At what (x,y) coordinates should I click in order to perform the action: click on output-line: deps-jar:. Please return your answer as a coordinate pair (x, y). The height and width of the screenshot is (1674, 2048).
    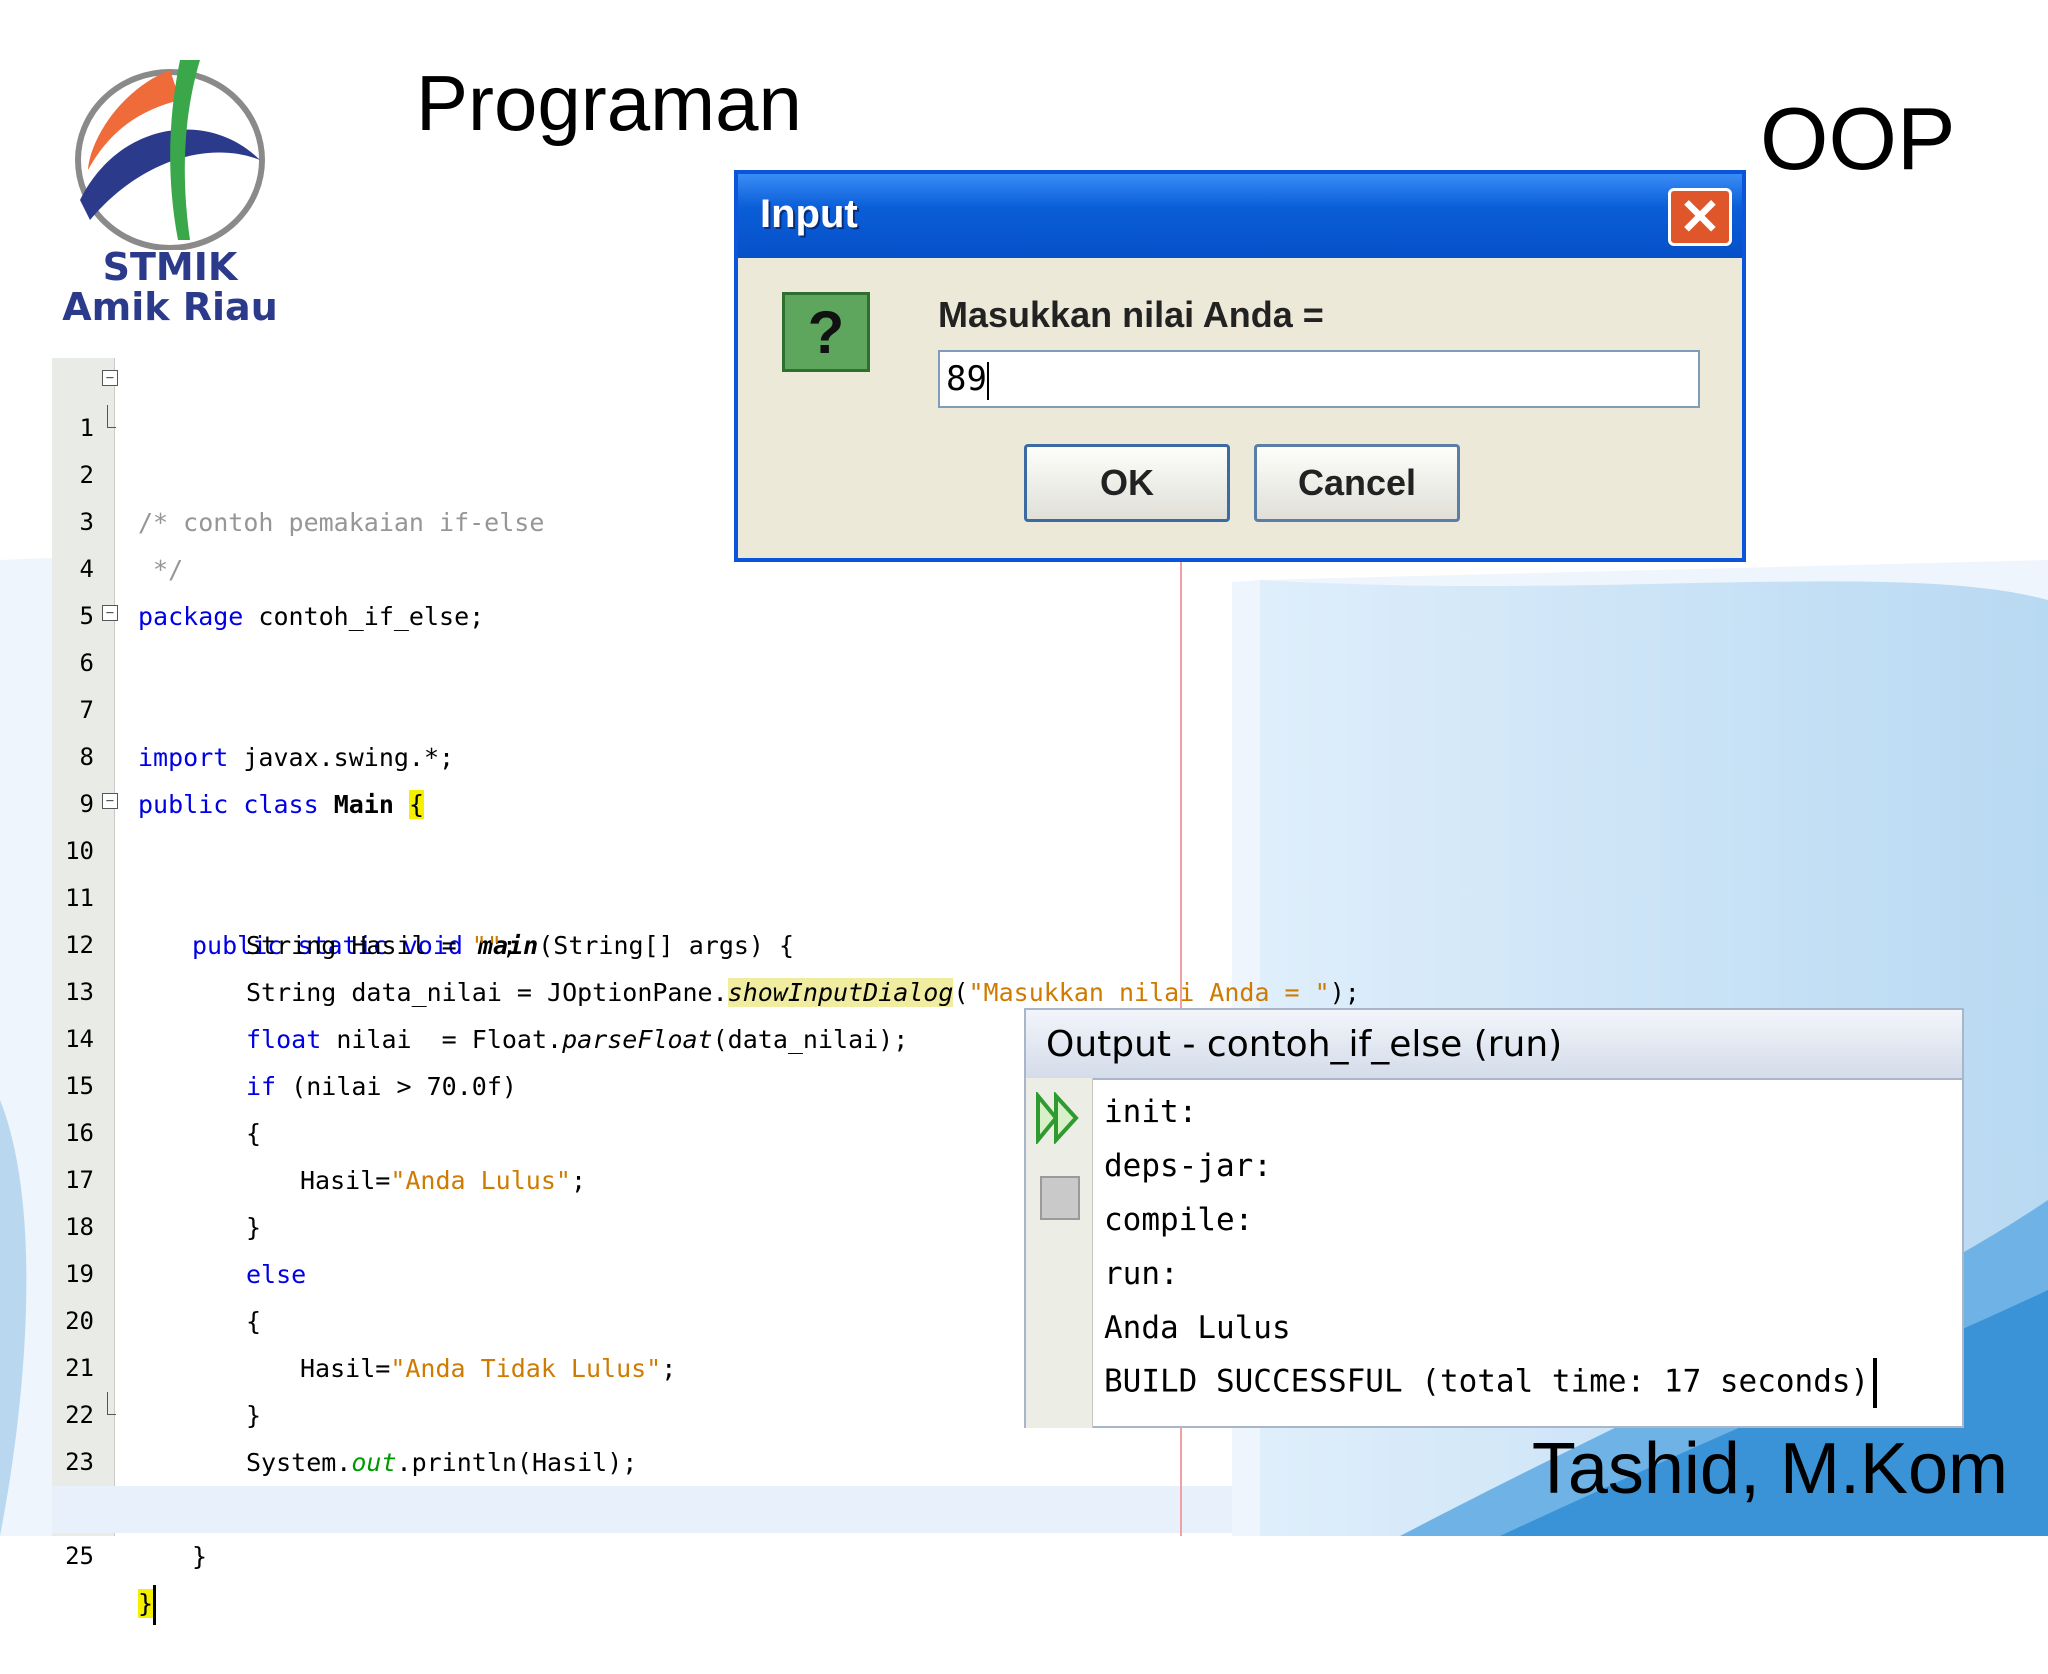
    Looking at the image, I should click on (1188, 1166).